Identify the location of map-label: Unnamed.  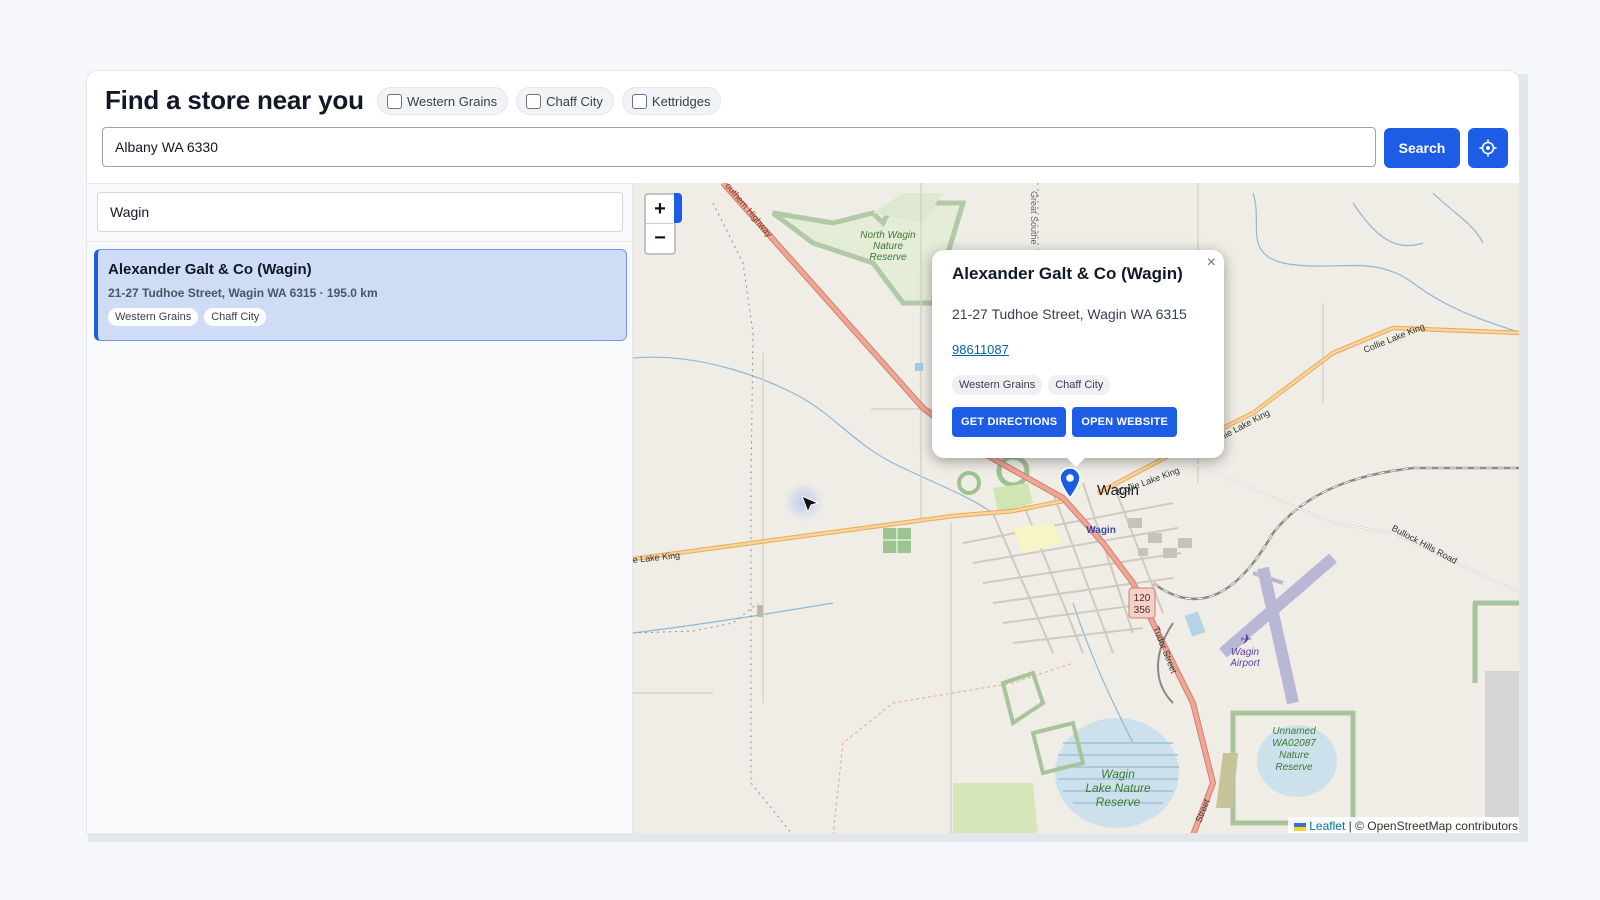
(1294, 731).